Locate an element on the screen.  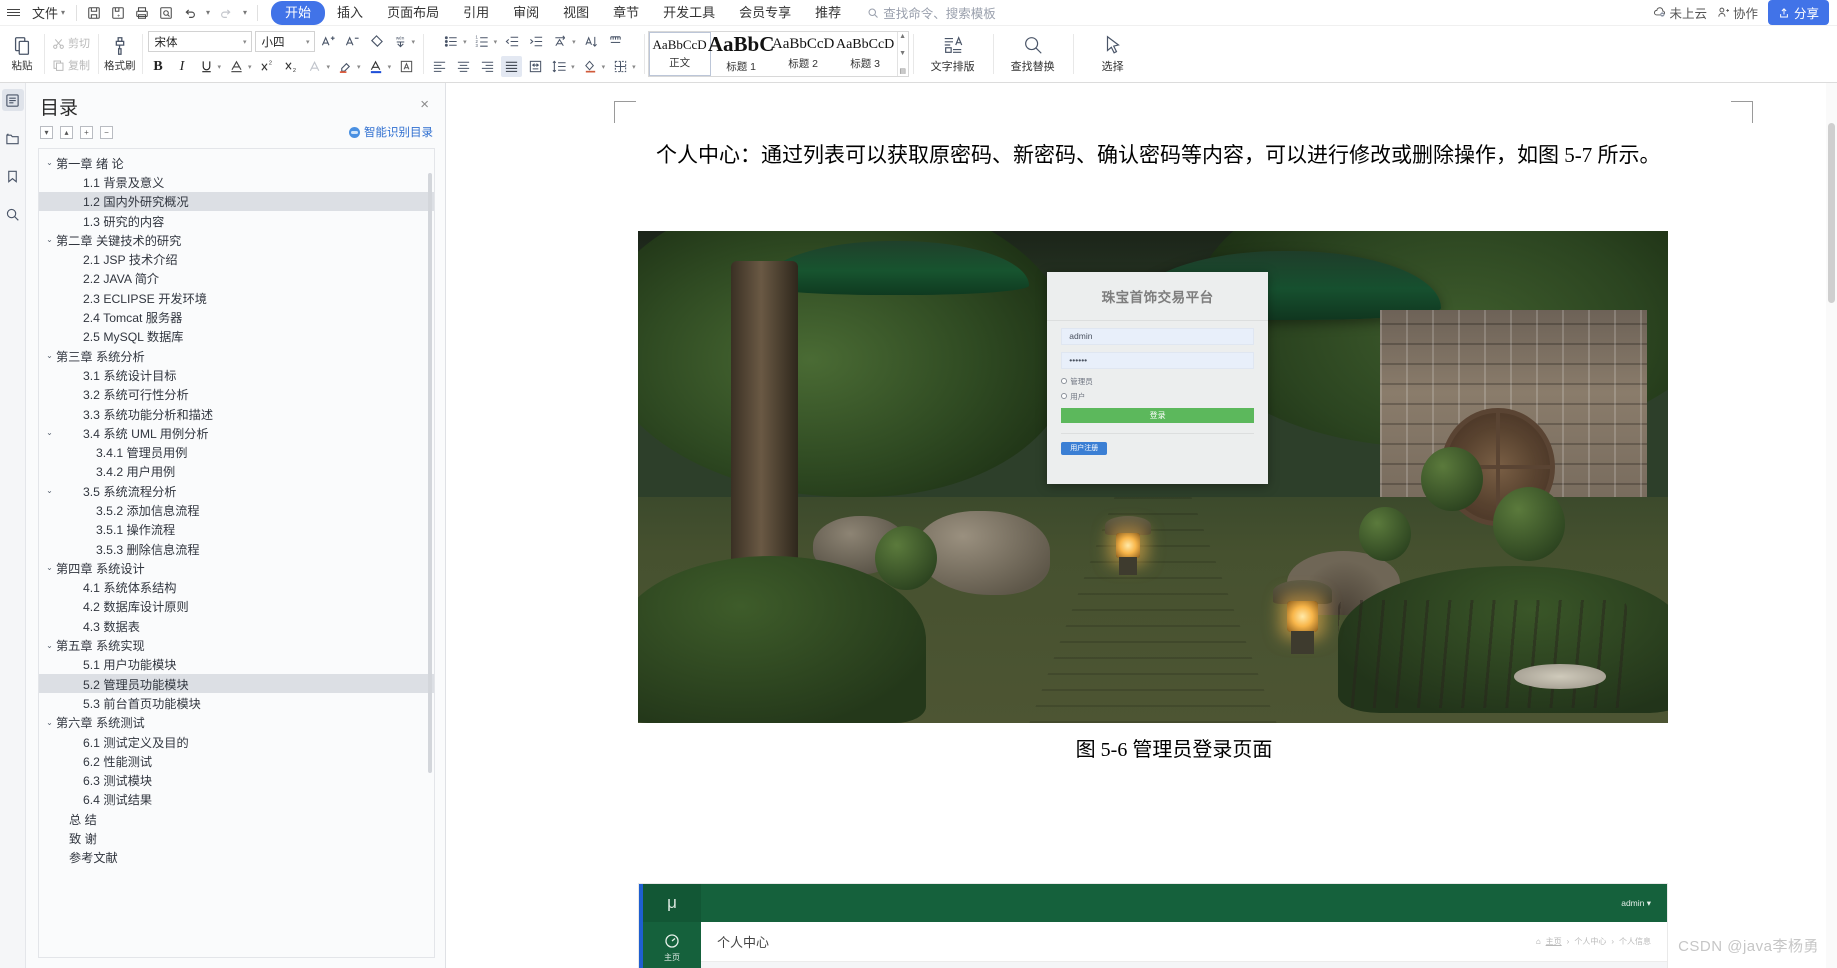
toc-item: ⌄ 第五章 系统实现 is located at coordinates (236, 644).